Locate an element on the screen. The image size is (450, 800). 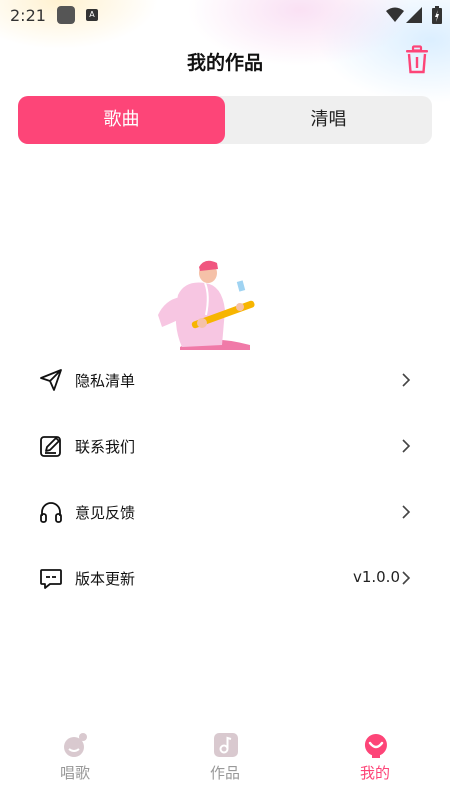
menu-item-version-update: 版本更新 v1.0.0 is located at coordinates (225, 578).